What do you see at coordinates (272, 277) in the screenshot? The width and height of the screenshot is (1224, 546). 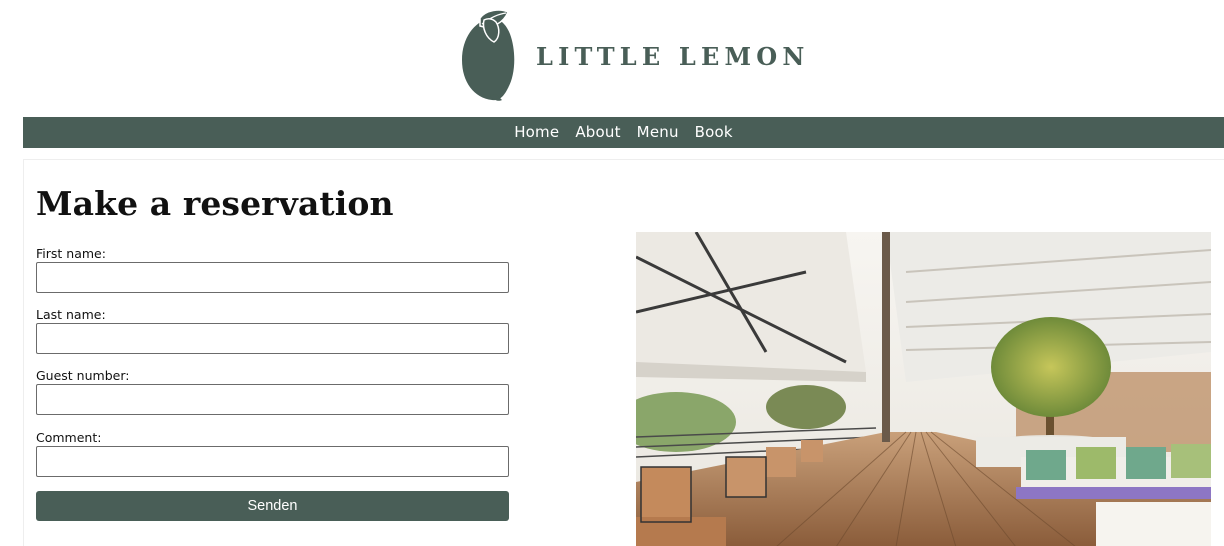 I see `first-name-input` at bounding box center [272, 277].